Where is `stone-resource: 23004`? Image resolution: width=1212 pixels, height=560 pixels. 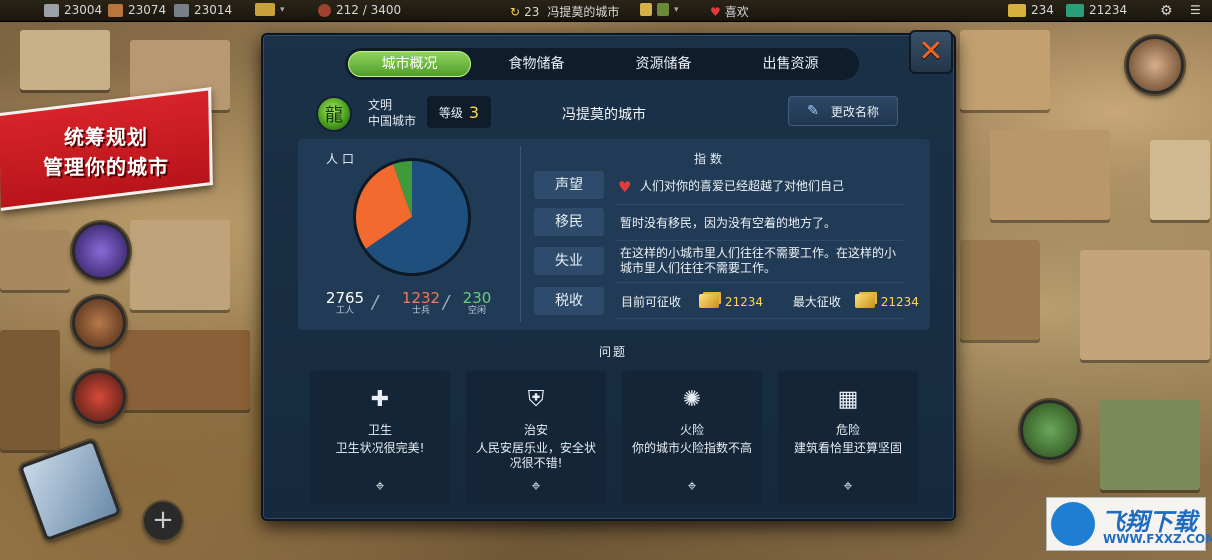
stone-resource: 23004 is located at coordinates (73, 10).